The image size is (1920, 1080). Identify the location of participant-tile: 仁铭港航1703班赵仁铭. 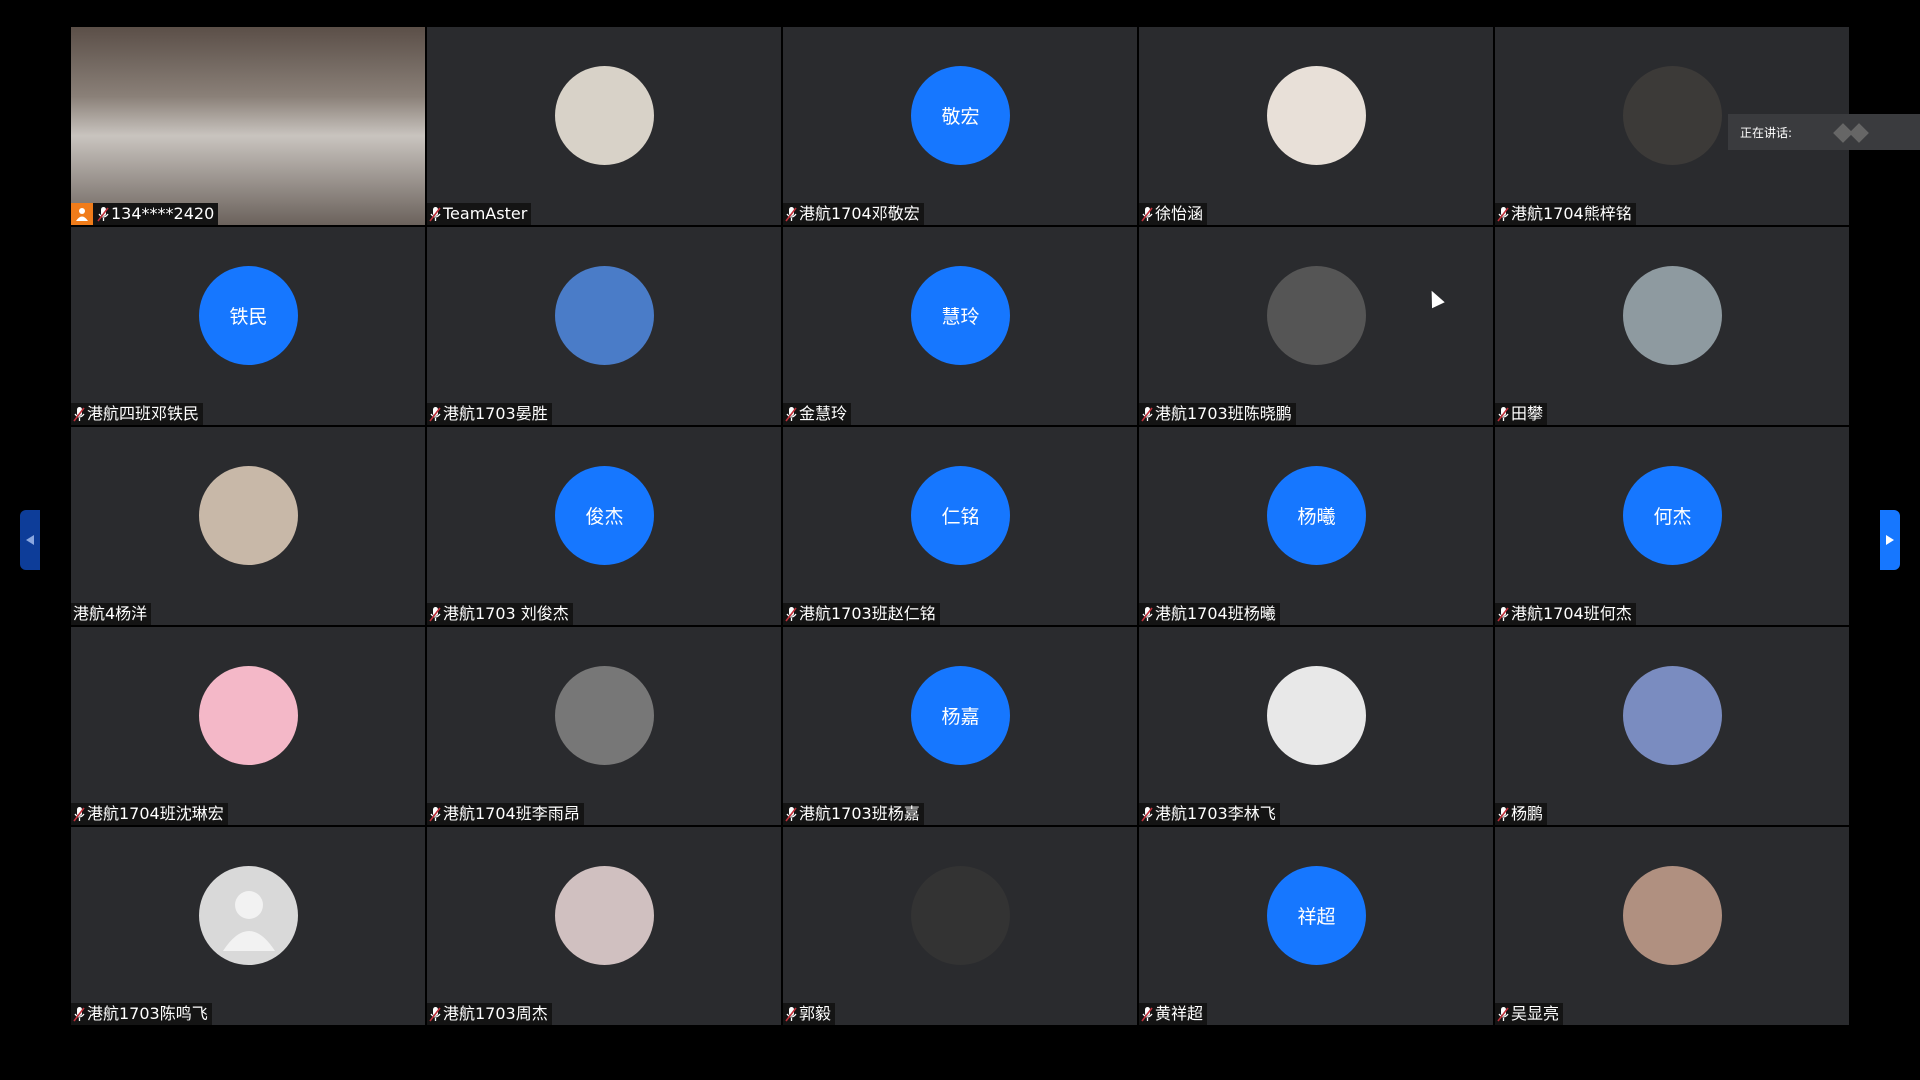
(960, 526).